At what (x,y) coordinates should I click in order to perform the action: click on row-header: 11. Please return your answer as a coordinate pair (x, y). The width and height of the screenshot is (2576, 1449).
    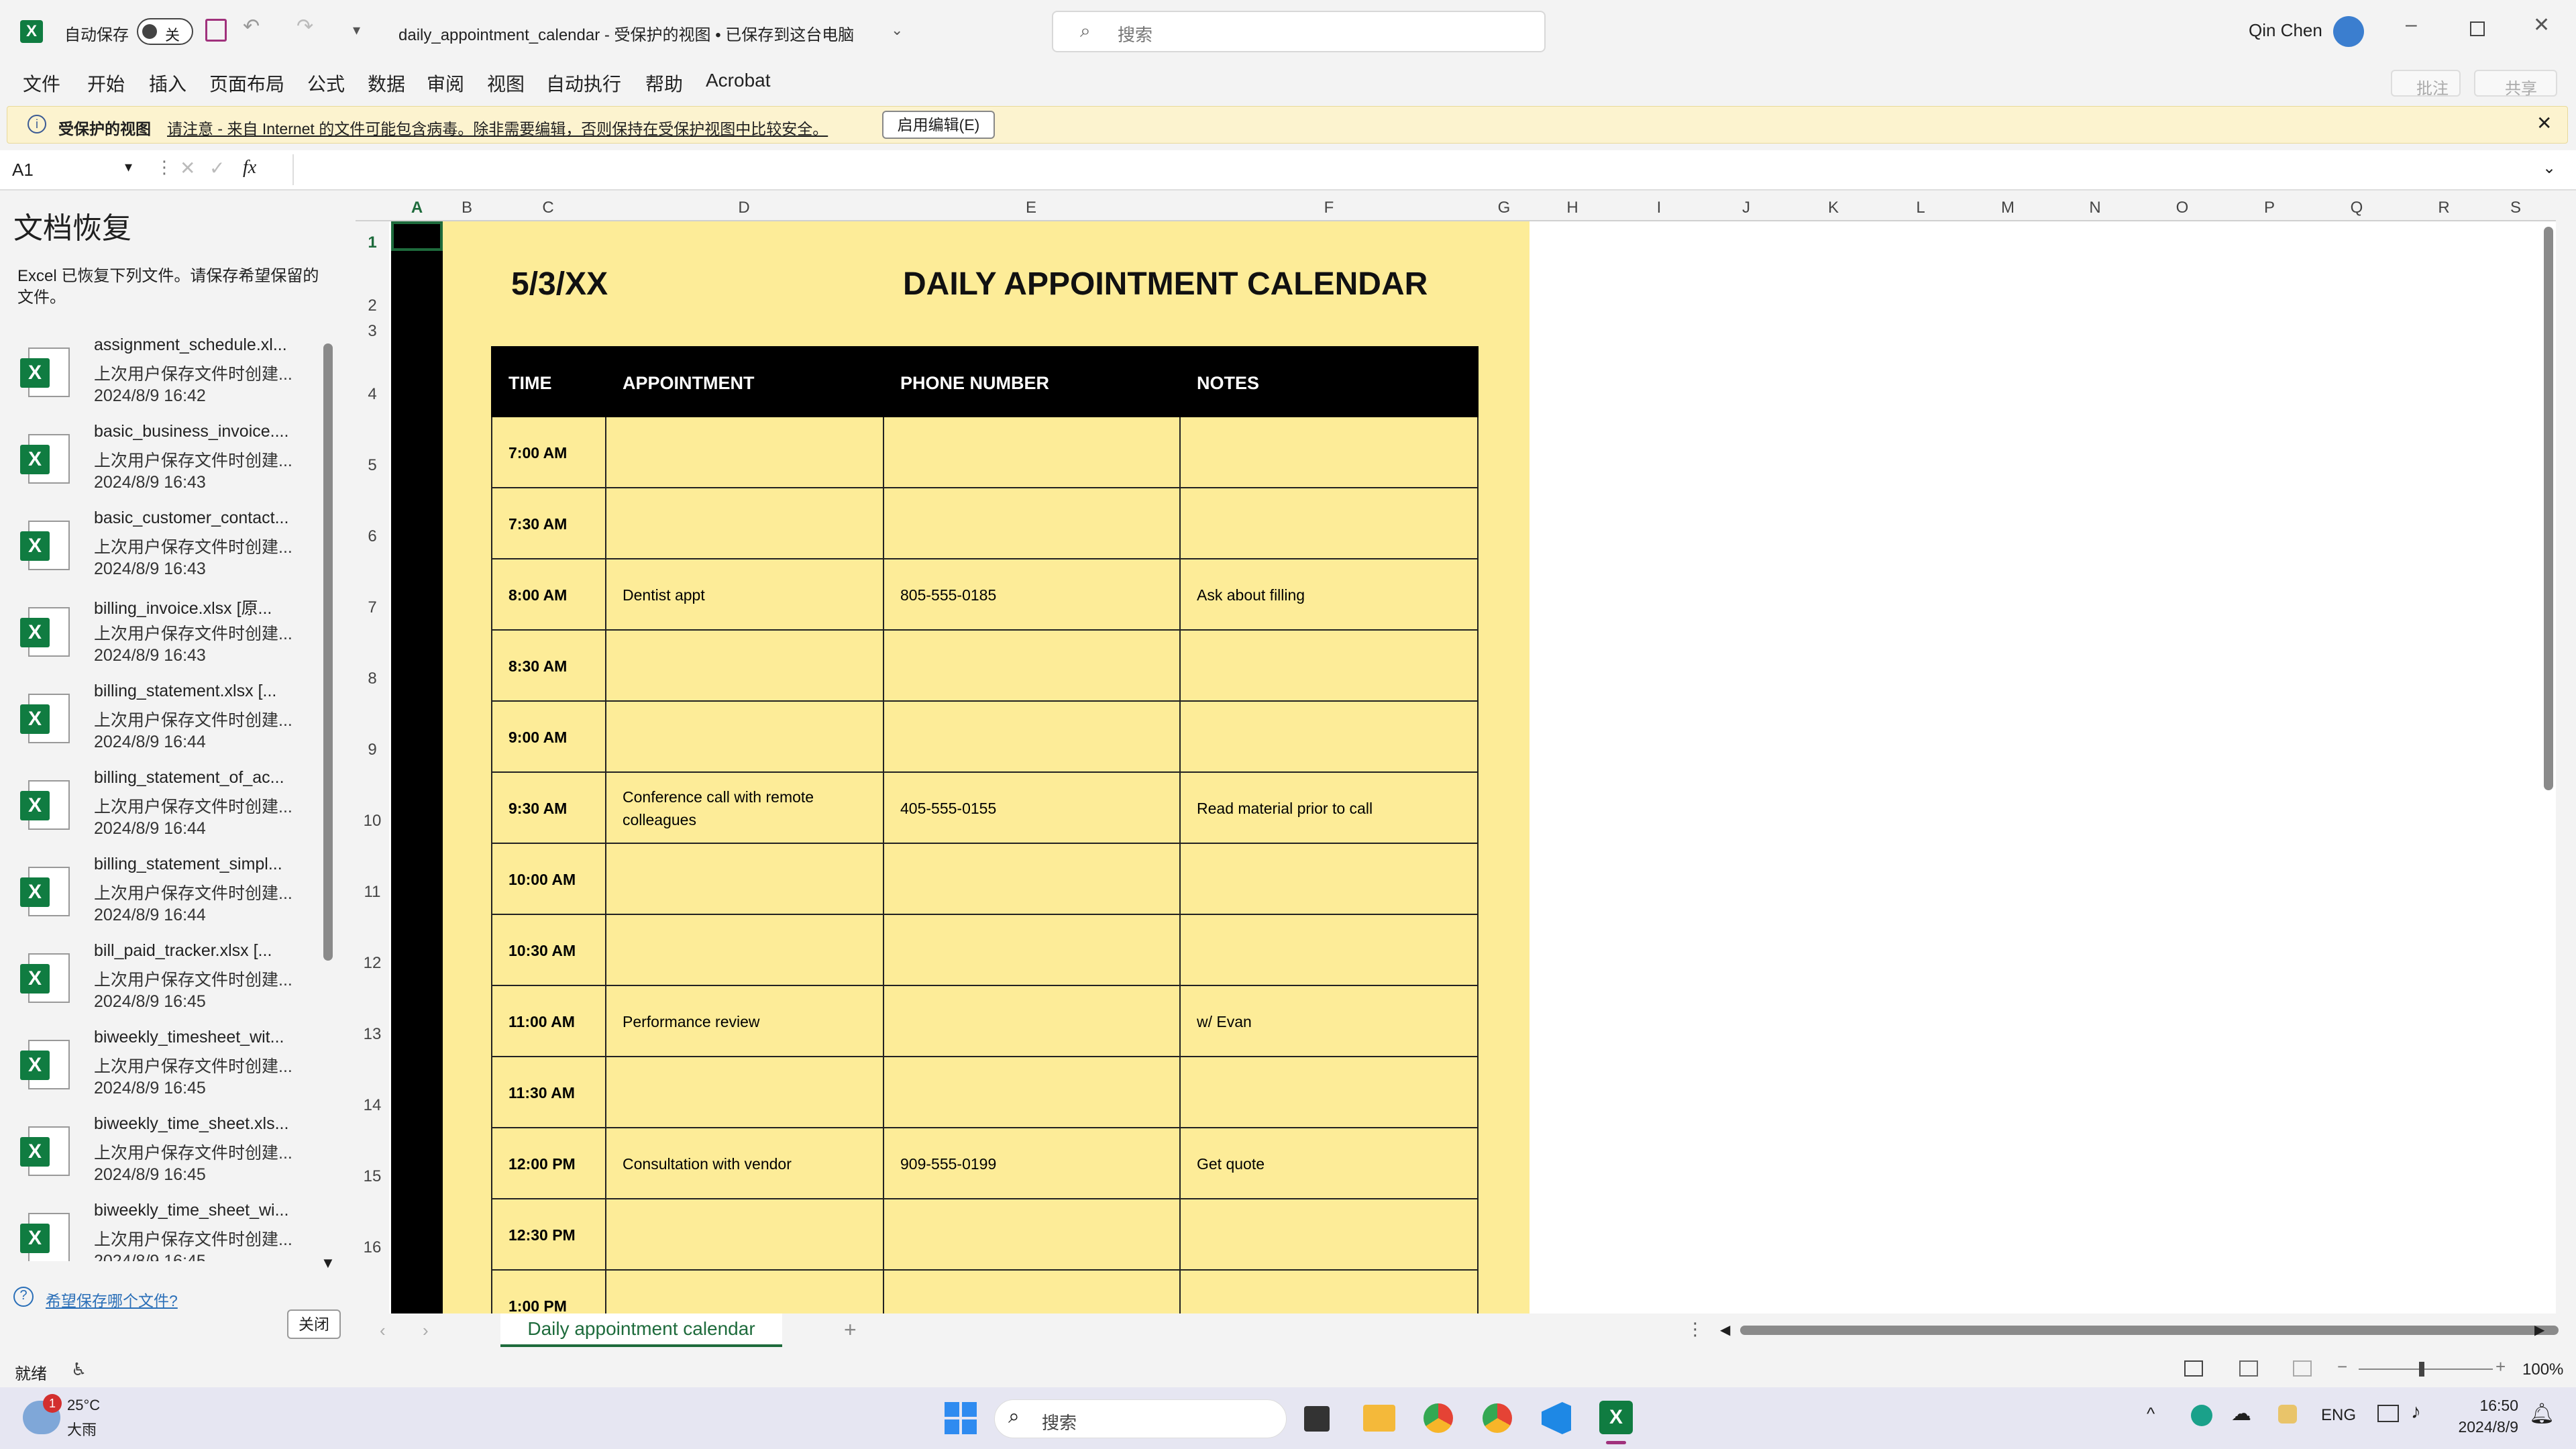
    Looking at the image, I should click on (372, 892).